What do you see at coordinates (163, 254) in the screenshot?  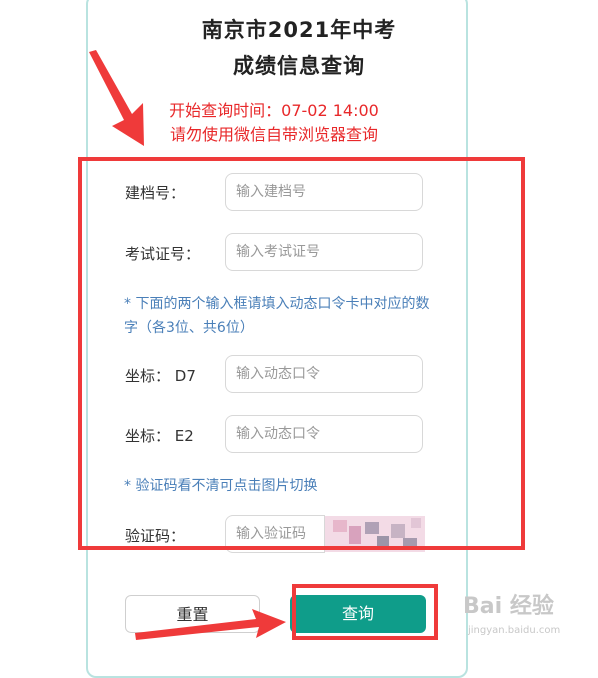 I see `exam-number-label: 考试证号：` at bounding box center [163, 254].